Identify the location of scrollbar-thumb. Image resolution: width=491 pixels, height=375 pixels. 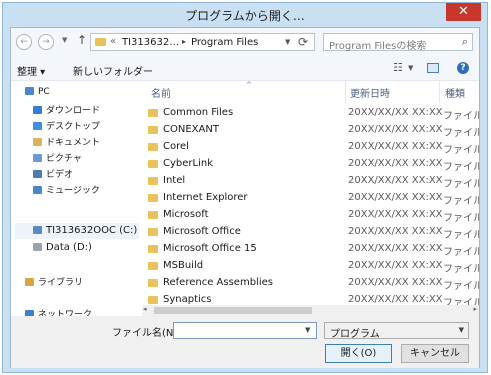
(233, 310).